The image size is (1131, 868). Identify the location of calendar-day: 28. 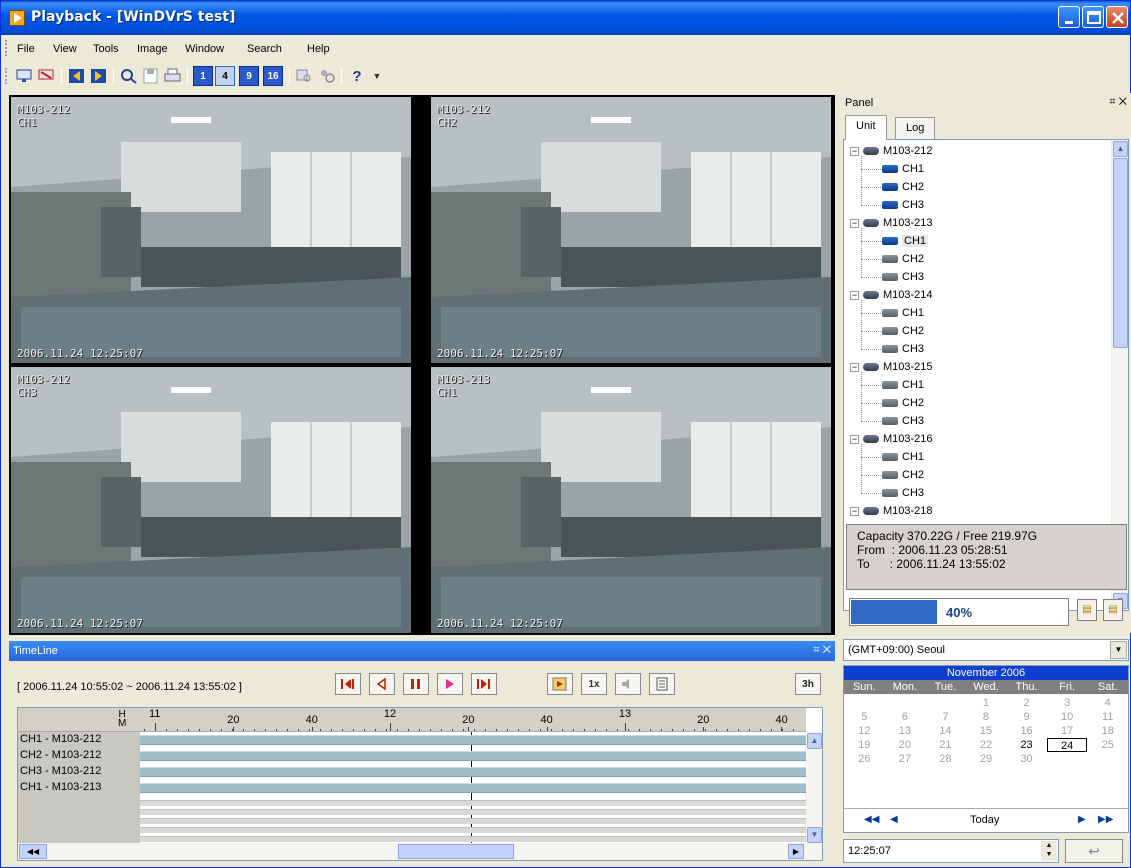
(945, 759).